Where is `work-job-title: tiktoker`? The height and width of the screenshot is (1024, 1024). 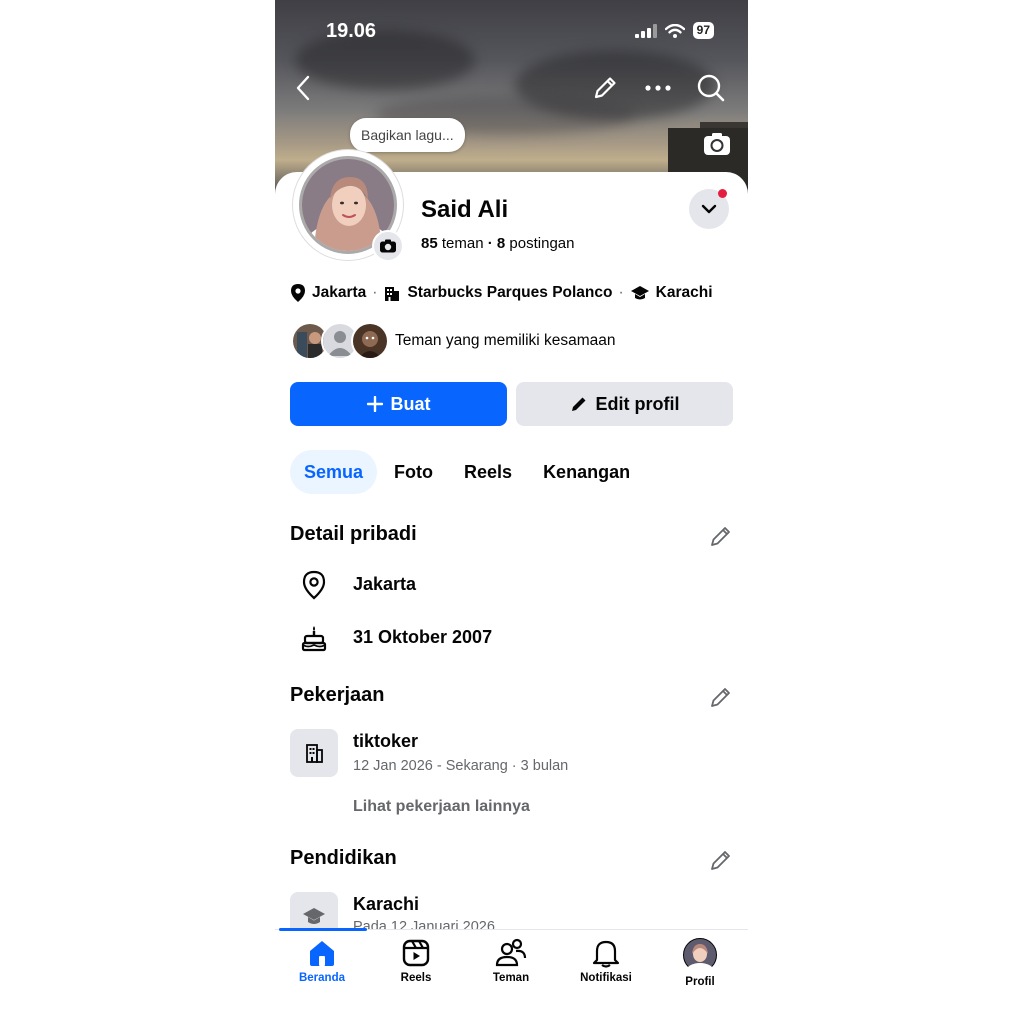 work-job-title: tiktoker is located at coordinates (385, 741).